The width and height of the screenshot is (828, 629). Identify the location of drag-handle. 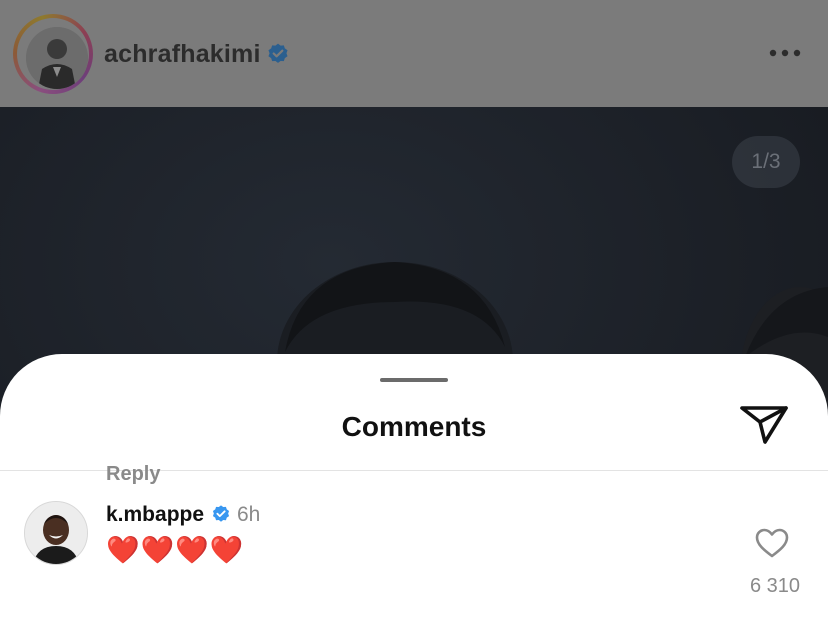
(414, 380).